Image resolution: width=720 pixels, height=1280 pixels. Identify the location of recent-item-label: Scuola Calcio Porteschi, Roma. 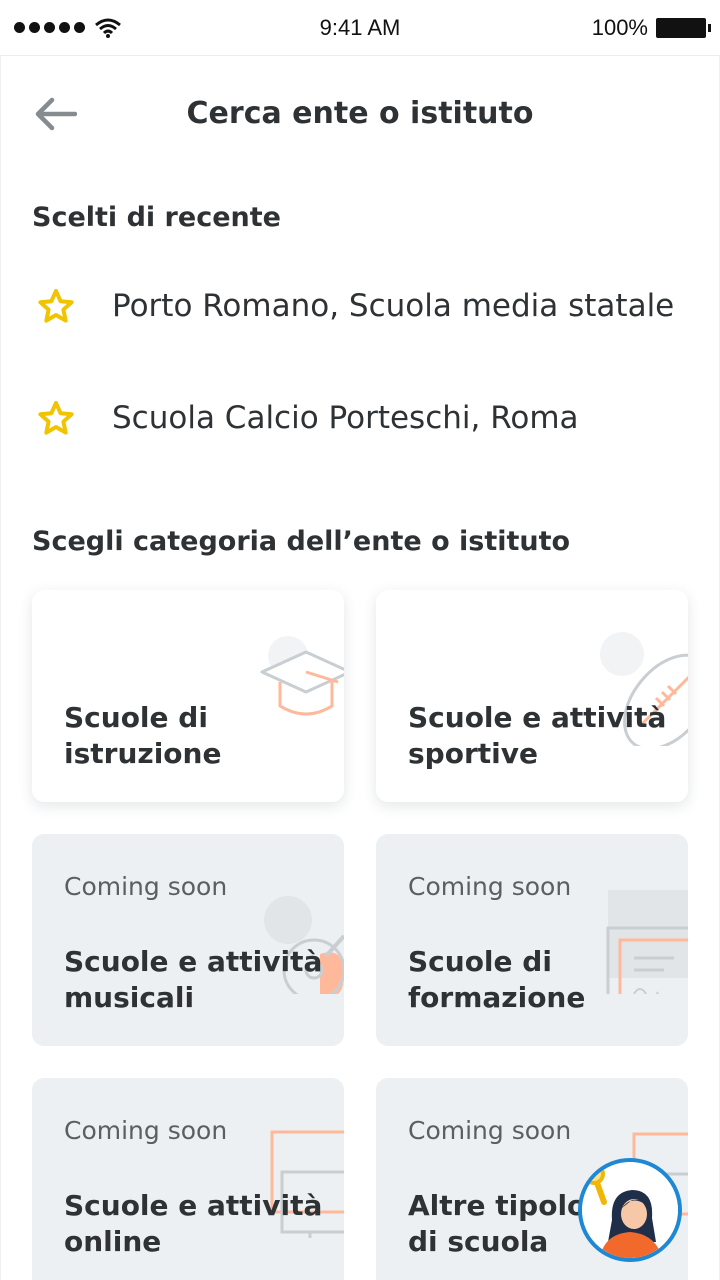
(345, 418).